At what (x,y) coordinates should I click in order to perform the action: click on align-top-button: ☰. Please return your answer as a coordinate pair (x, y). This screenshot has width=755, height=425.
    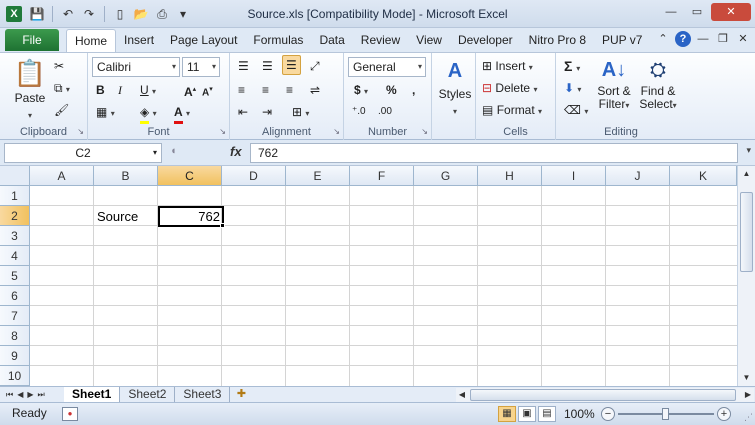
    Looking at the image, I should click on (243, 66).